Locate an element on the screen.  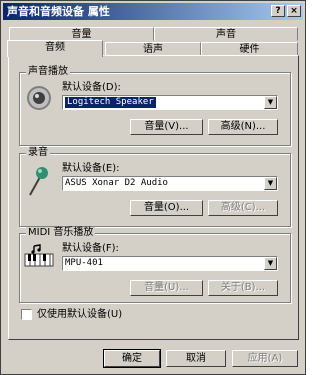
only-default-devices-checkbox is located at coordinates (26, 314).